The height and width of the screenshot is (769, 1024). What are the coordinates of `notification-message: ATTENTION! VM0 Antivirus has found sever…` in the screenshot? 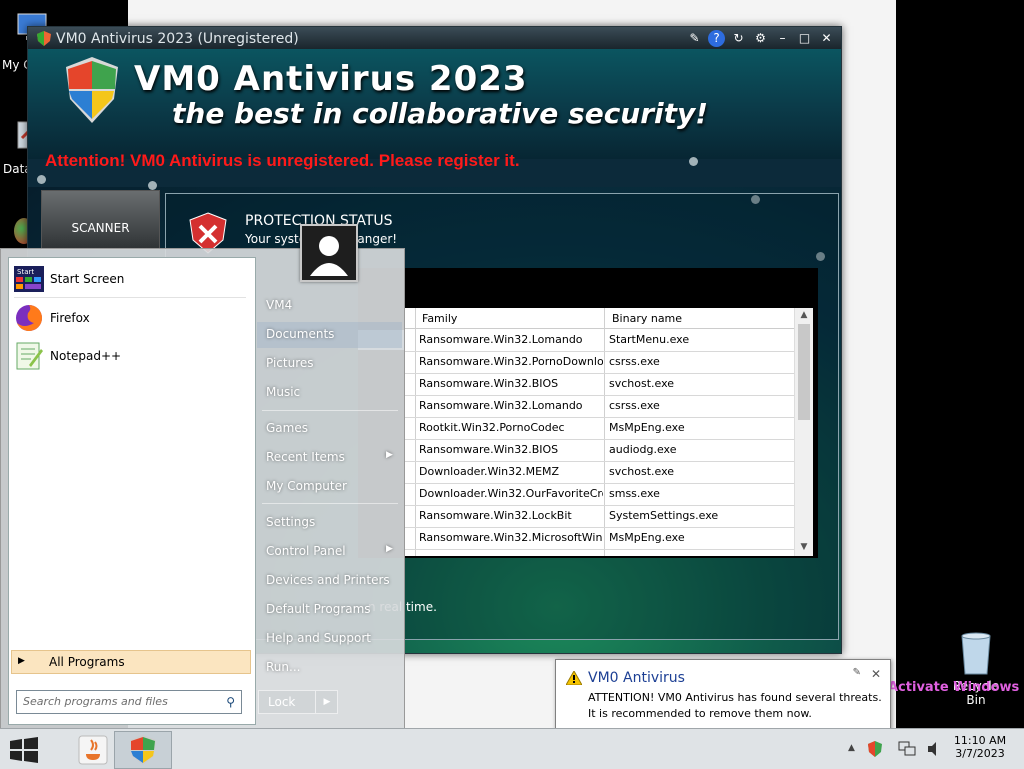 It's located at (735, 705).